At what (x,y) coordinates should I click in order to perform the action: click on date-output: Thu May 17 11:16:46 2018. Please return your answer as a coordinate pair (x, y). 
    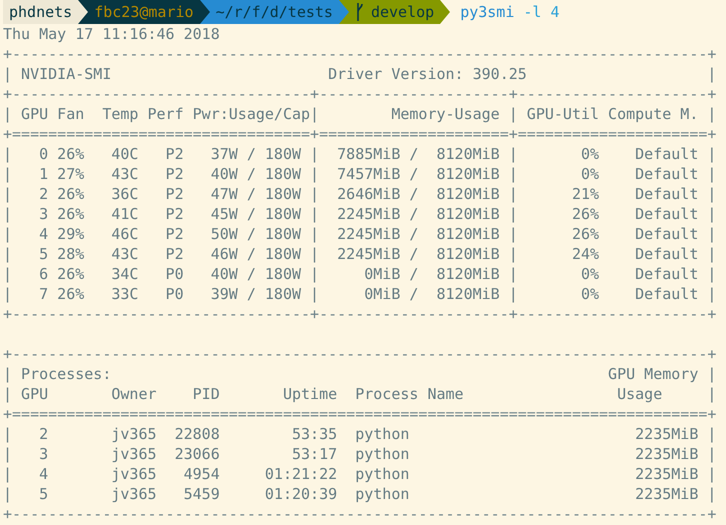
    Looking at the image, I should click on (111, 34).